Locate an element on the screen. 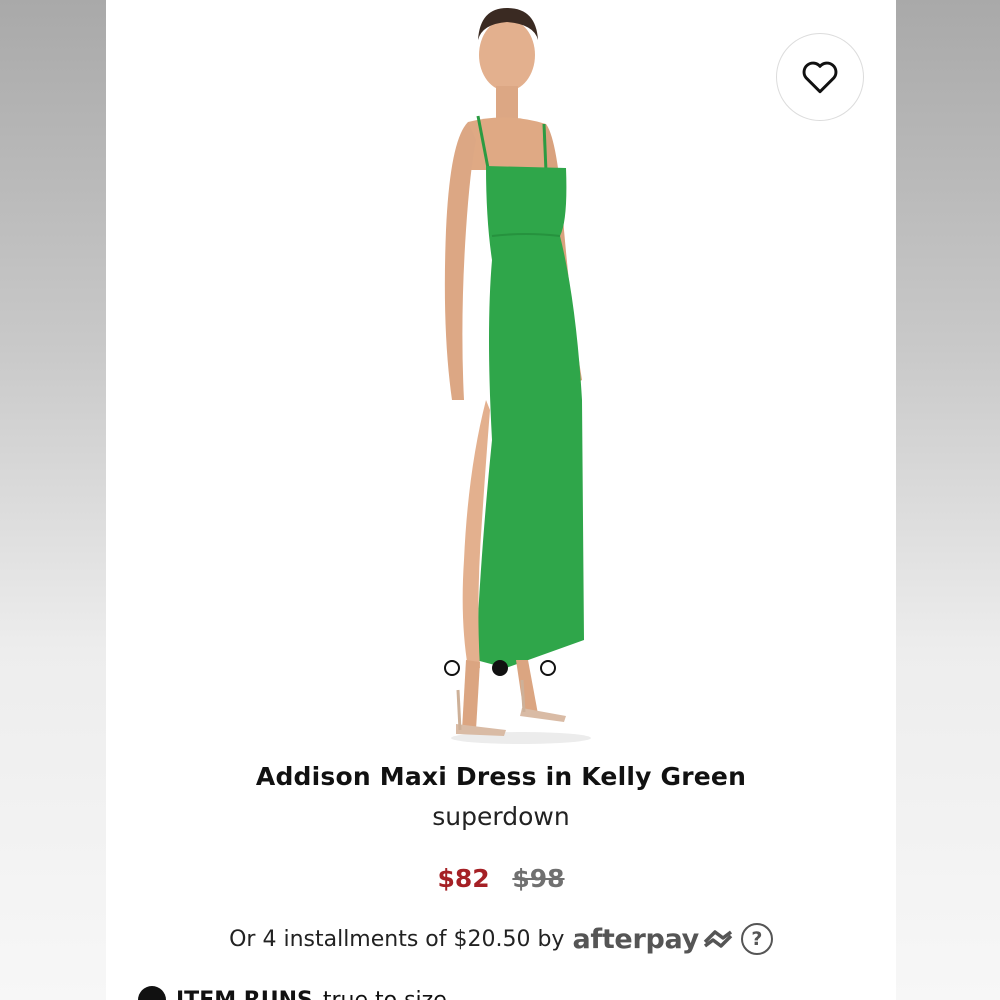 The image size is (1000, 1000). info-icon is located at coordinates (152, 993).